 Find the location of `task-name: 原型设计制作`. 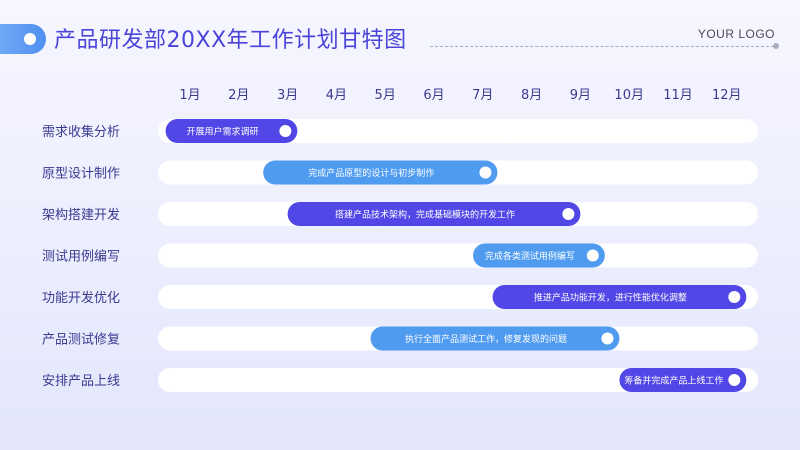

task-name: 原型设计制作 is located at coordinates (81, 174).